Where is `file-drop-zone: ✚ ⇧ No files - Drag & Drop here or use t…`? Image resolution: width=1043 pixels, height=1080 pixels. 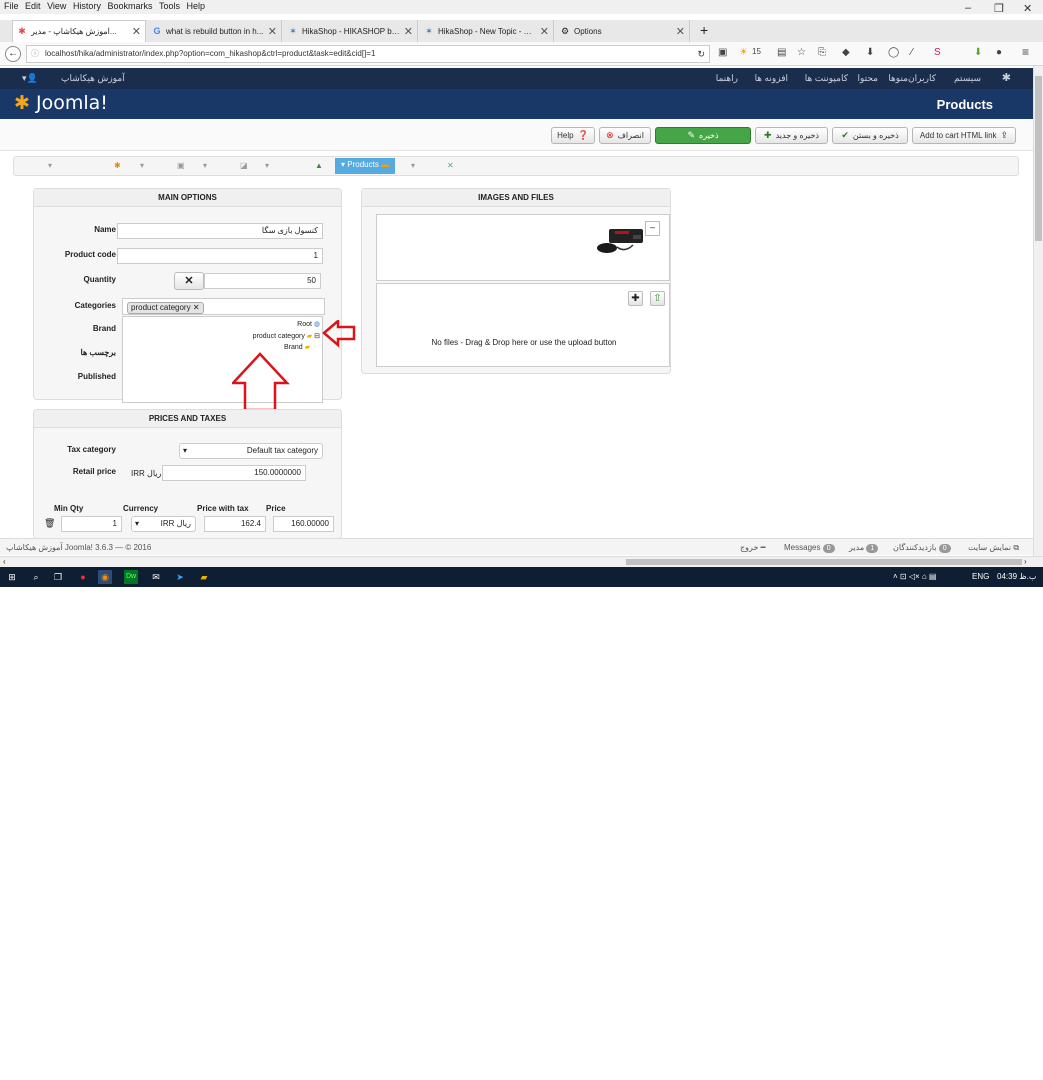
file-drop-zone: ✚ ⇧ No files - Drag & Drop here or use t… is located at coordinates (523, 325).